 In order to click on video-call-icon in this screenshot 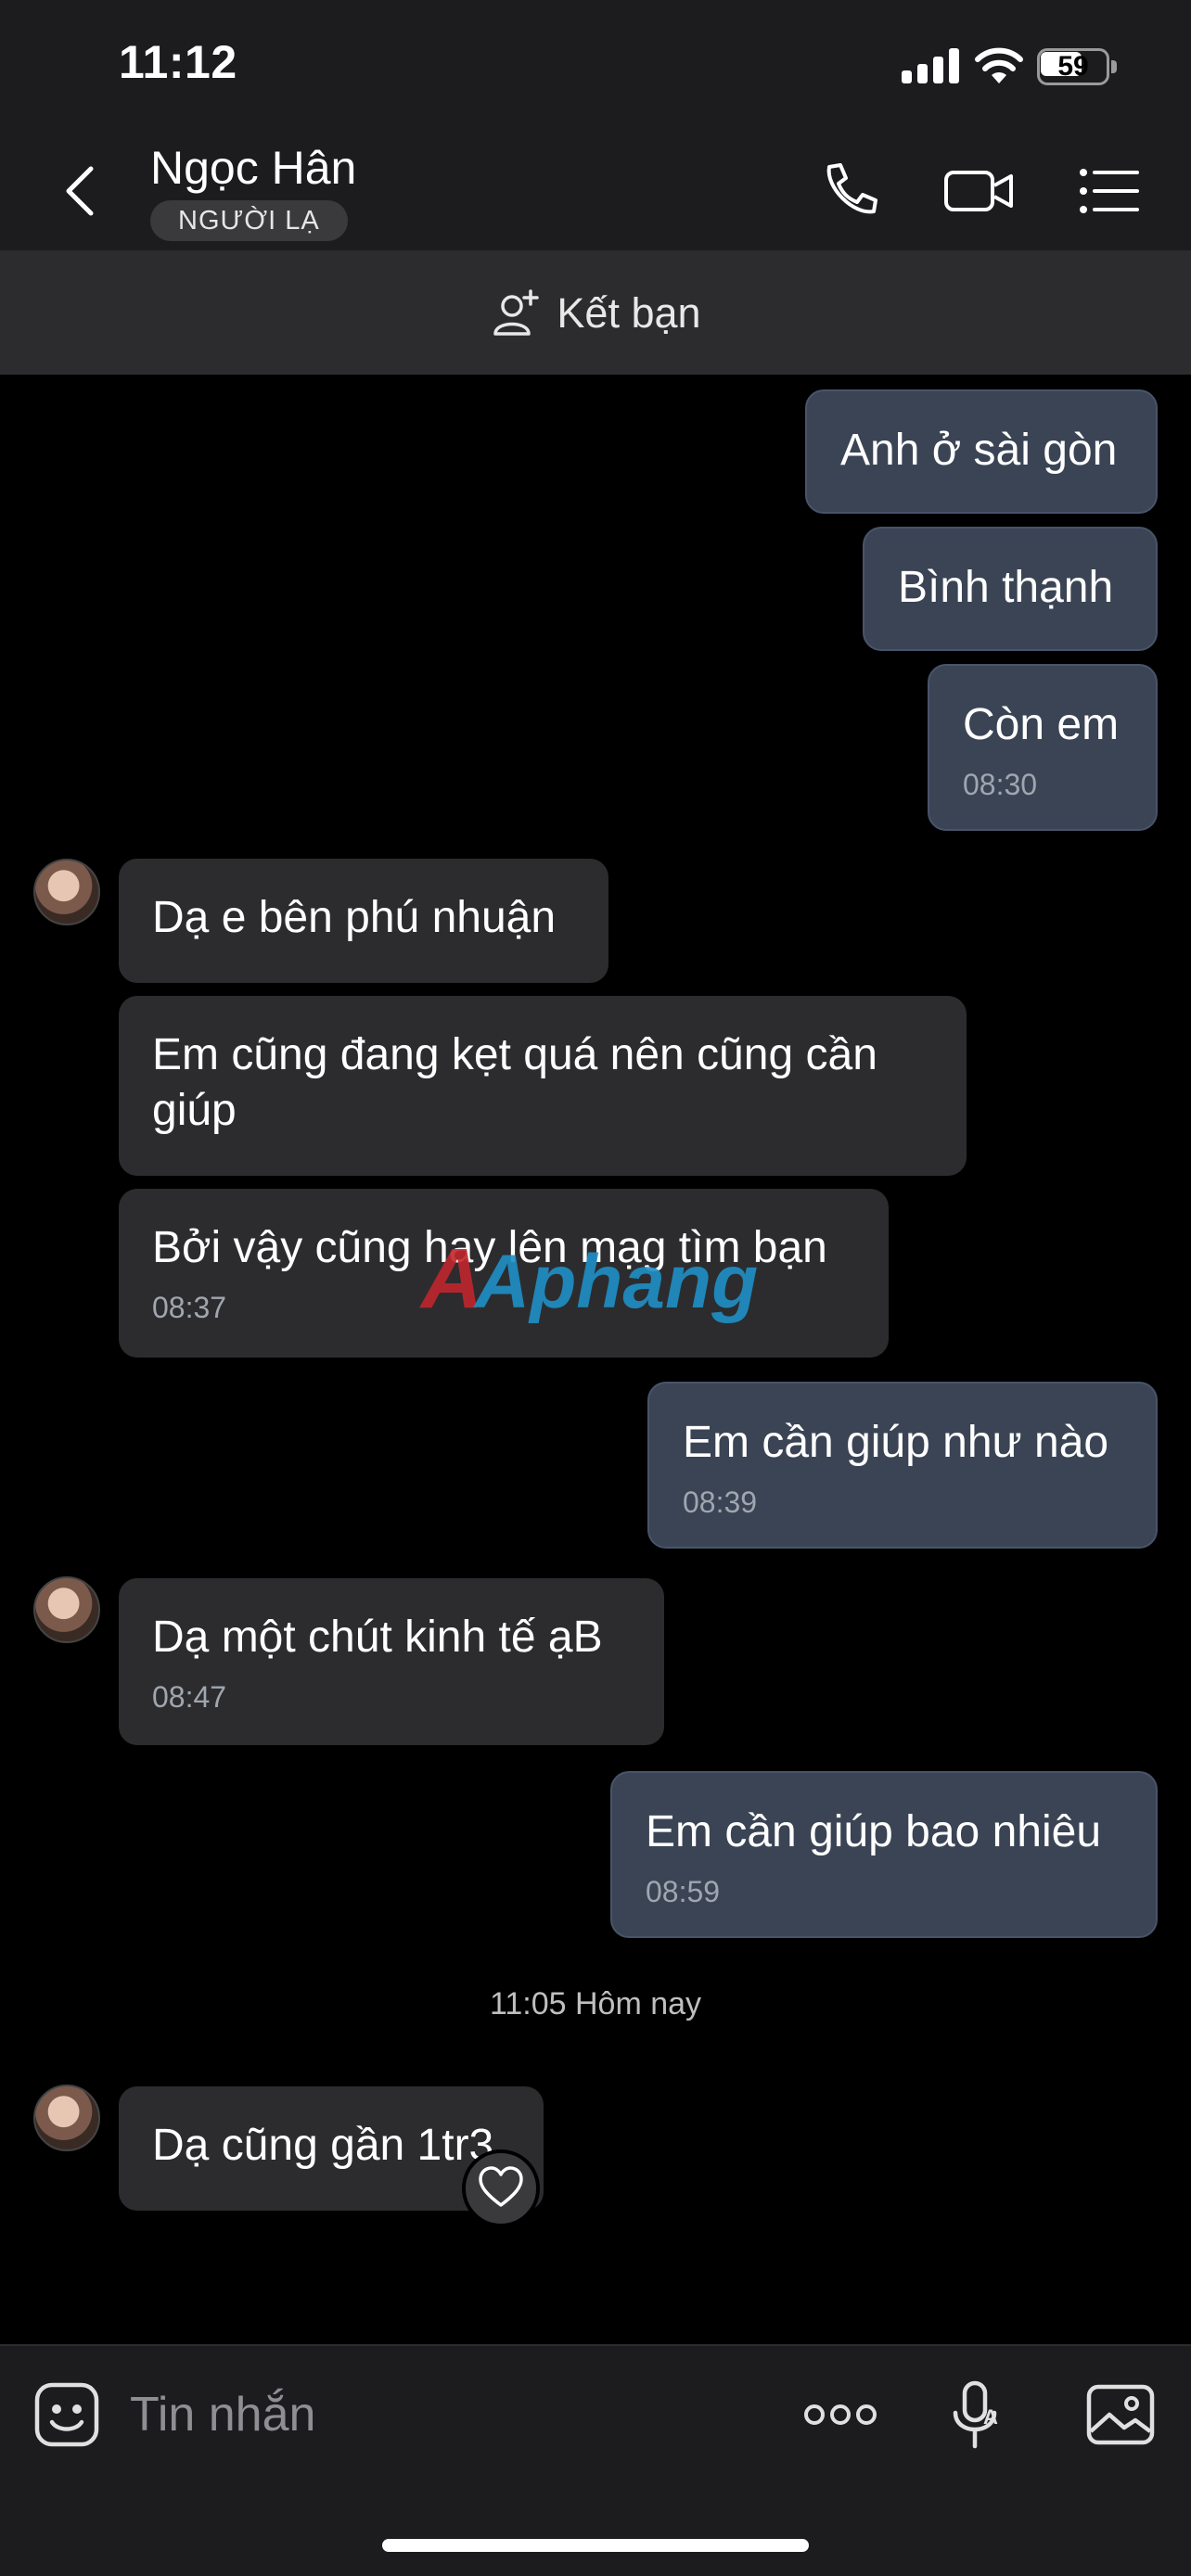, I will do `click(980, 191)`.